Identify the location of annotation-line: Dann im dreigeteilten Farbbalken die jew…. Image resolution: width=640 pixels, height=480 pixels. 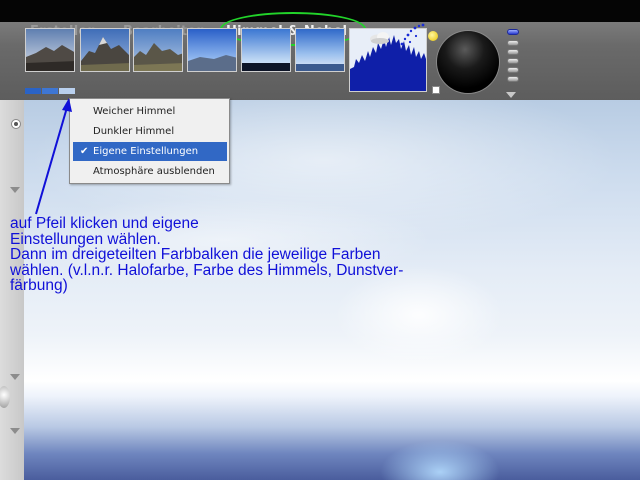
(195, 254).